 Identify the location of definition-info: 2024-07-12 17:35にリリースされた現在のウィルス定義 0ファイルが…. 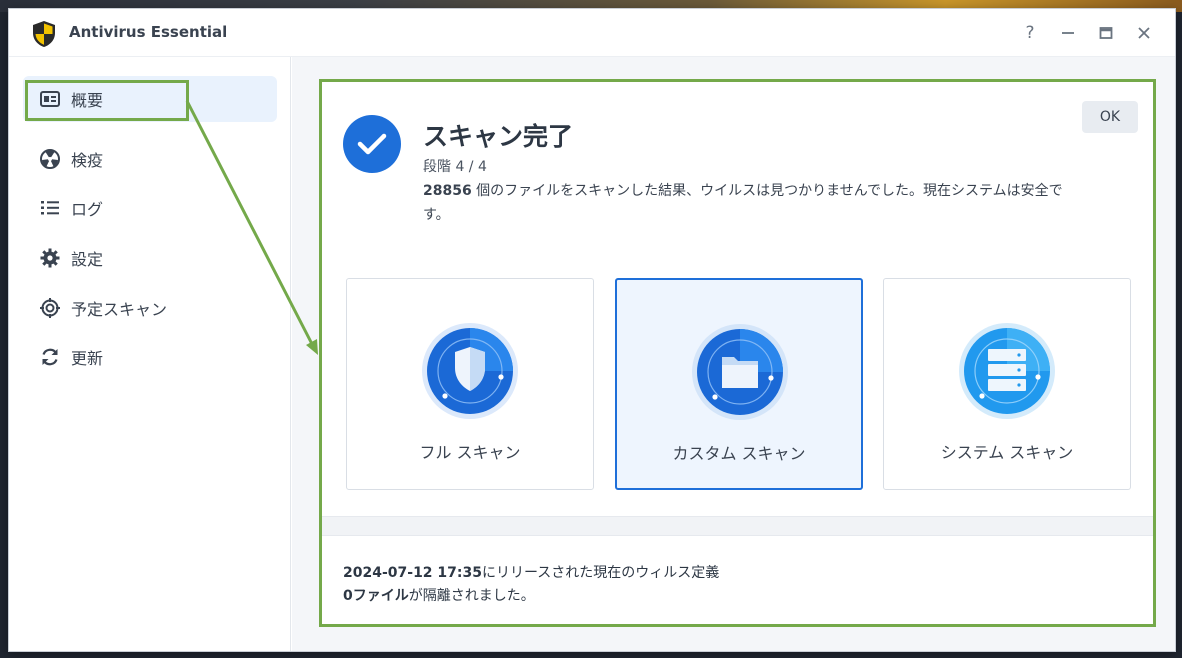
(531, 585).